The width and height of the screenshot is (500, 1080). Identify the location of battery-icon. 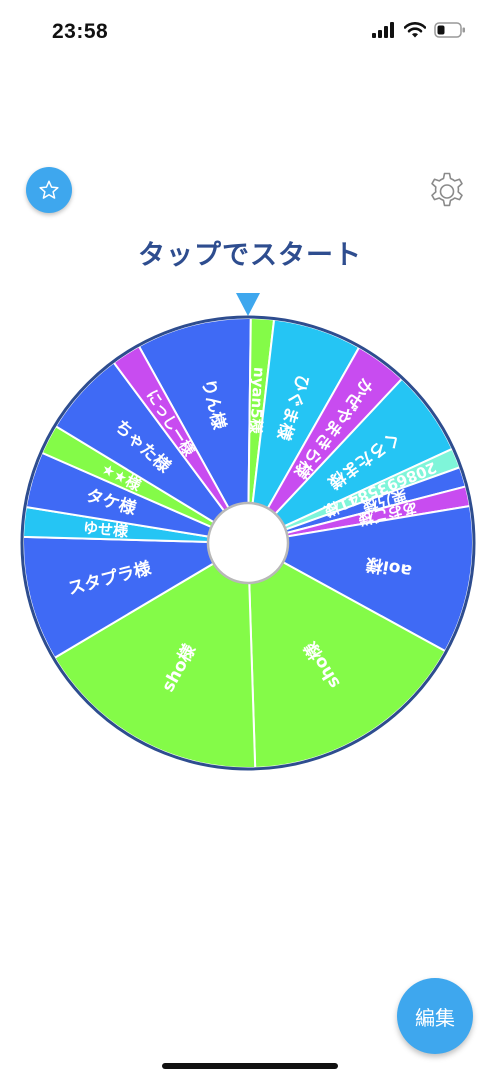
(450, 30).